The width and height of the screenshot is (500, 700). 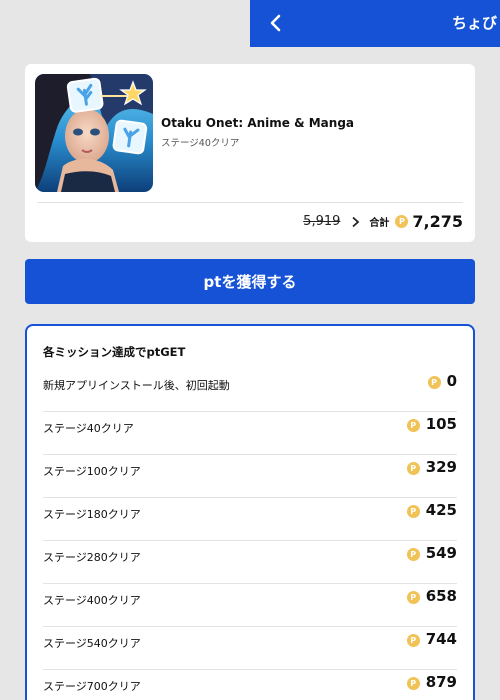 I want to click on mission-item: ステージ400クリア P 658, so click(x=250, y=605).